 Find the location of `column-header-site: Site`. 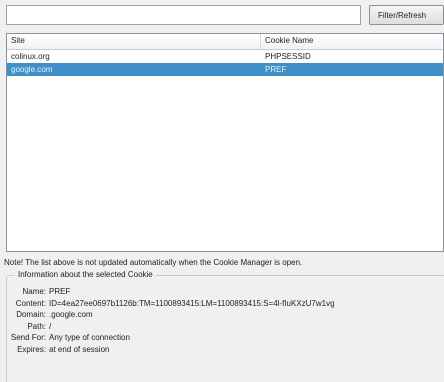

column-header-site: Site is located at coordinates (134, 41).